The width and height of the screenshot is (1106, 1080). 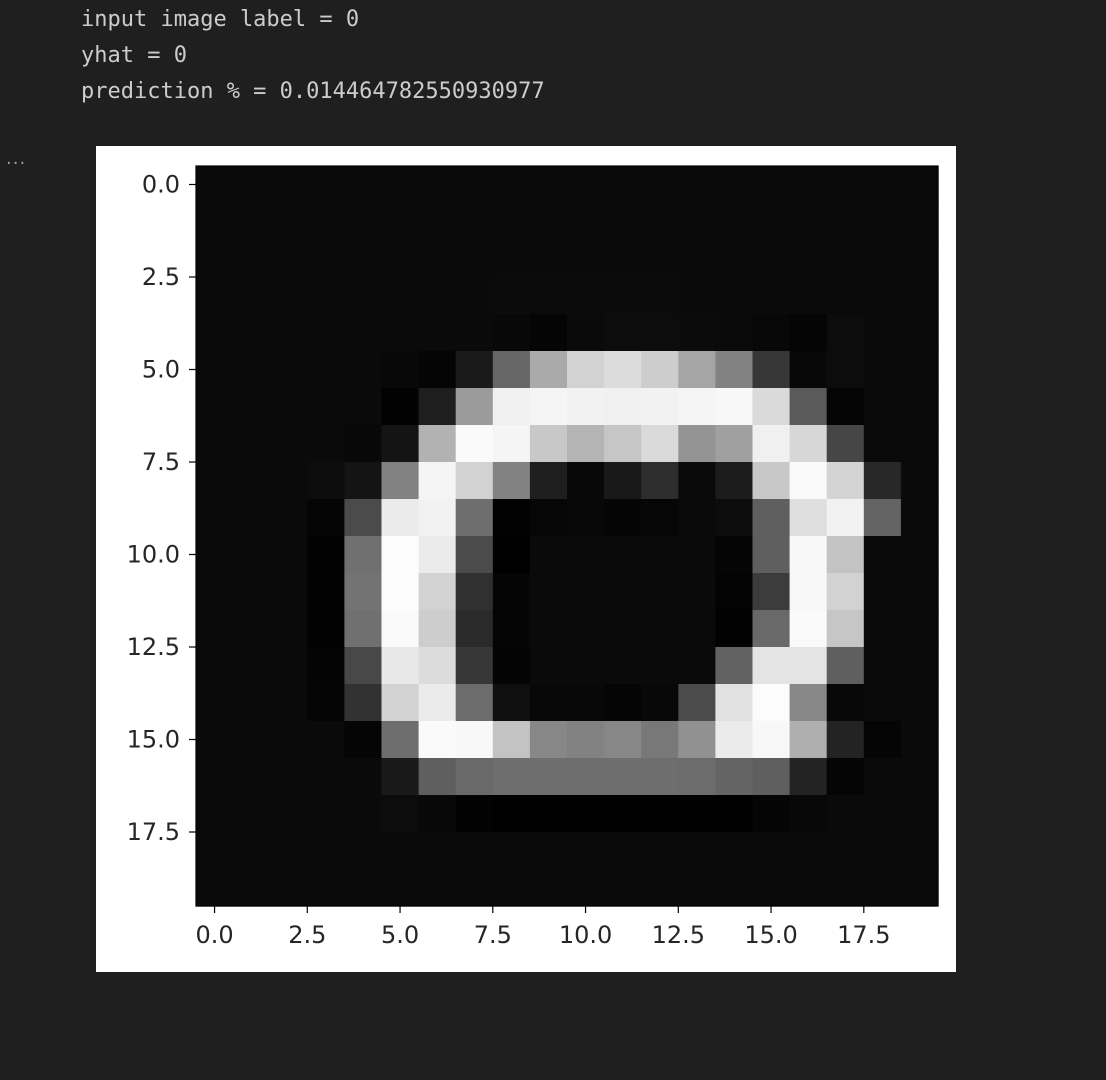 What do you see at coordinates (660, 259) in the screenshot?
I see `heatmap-cell-r2-c12` at bounding box center [660, 259].